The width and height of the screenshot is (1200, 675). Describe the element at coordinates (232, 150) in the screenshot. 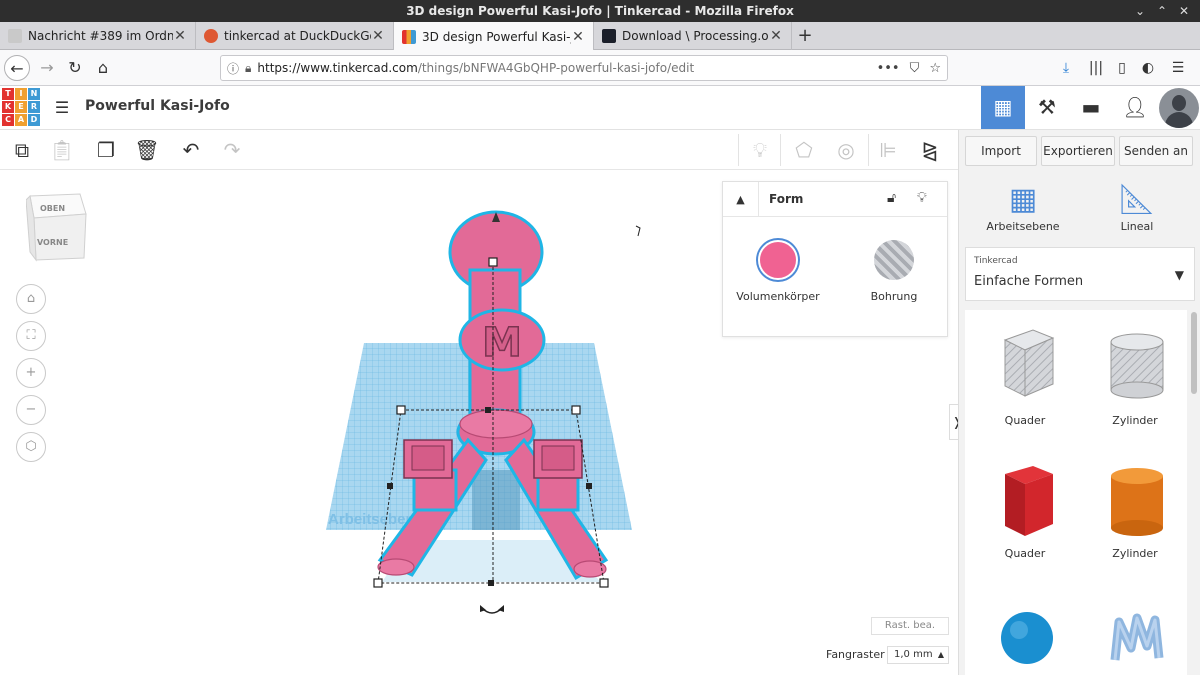

I see `redo-icon: ↷` at that location.